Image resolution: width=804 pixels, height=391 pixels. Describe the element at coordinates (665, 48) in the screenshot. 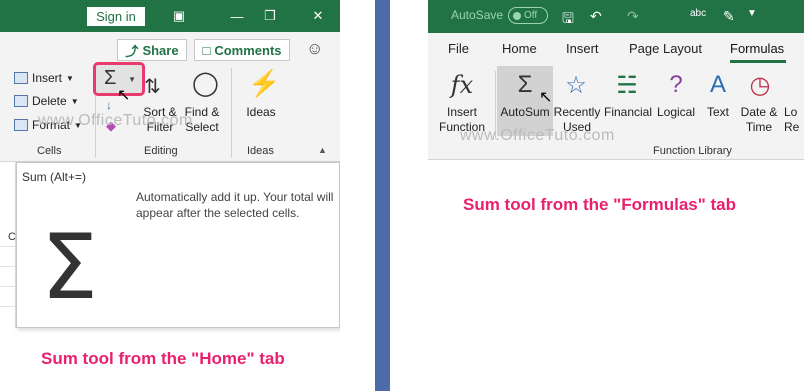

I see `tab-page-layout: Page Layout` at that location.